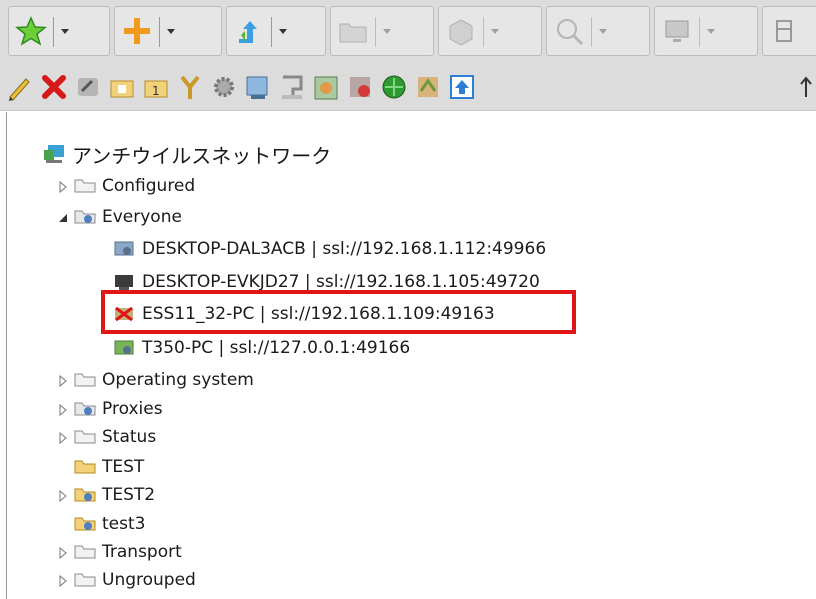 The image size is (816, 599). Describe the element at coordinates (63, 217) in the screenshot. I see `collapse-arrow-icon` at that location.